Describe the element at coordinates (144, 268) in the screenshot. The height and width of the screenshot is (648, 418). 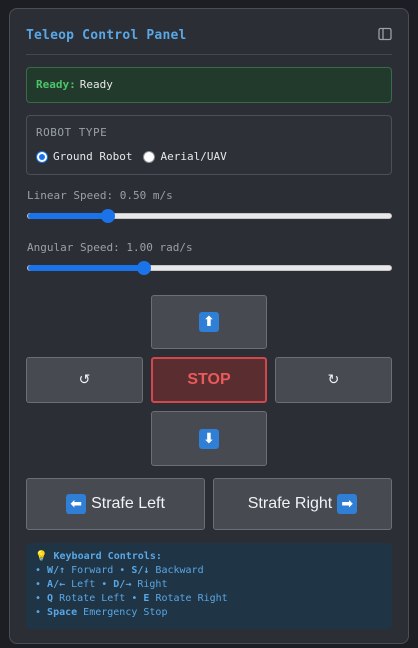
I see `angular-speed-thumb` at that location.